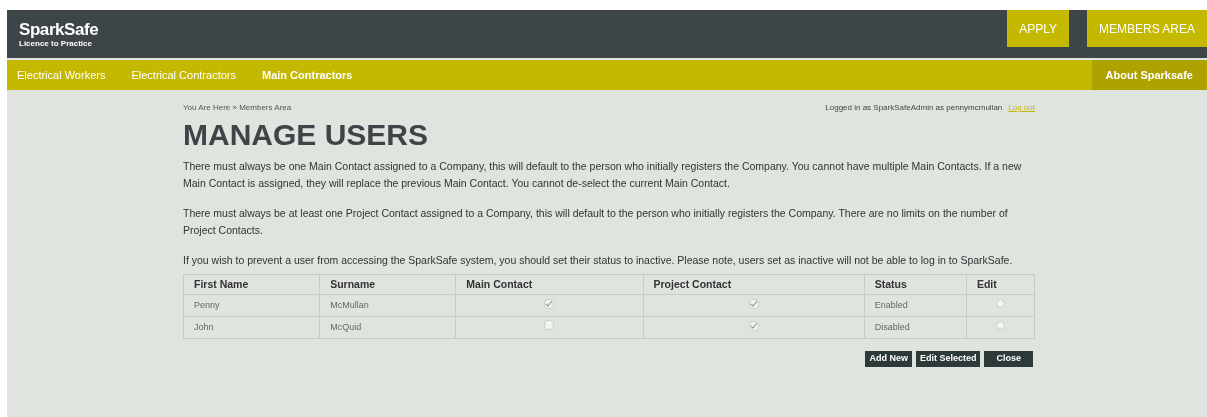 This screenshot has height=417, width=1207. What do you see at coordinates (1000, 284) in the screenshot?
I see `column-header: Edit` at bounding box center [1000, 284].